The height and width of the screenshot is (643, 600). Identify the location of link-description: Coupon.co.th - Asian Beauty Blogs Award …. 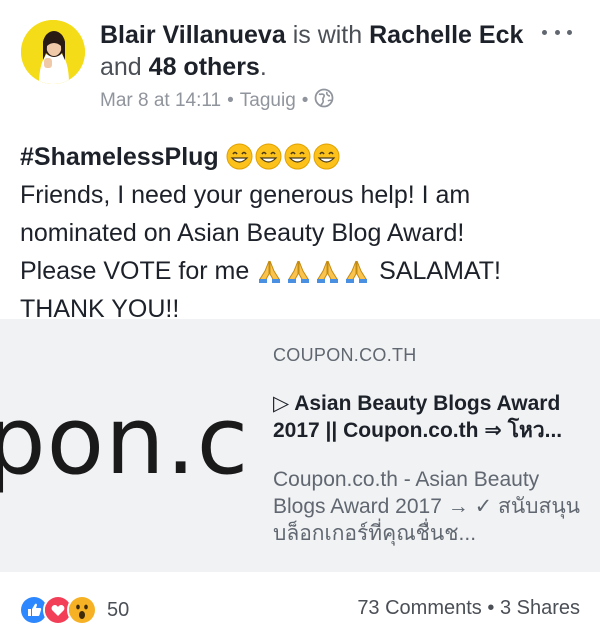
(427, 506).